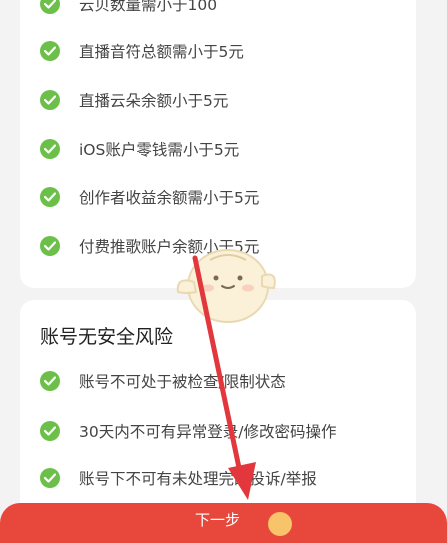  What do you see at coordinates (208, 432) in the screenshot?
I see `requirement-text: 30天内不可有异常登录/修改密码操作` at bounding box center [208, 432].